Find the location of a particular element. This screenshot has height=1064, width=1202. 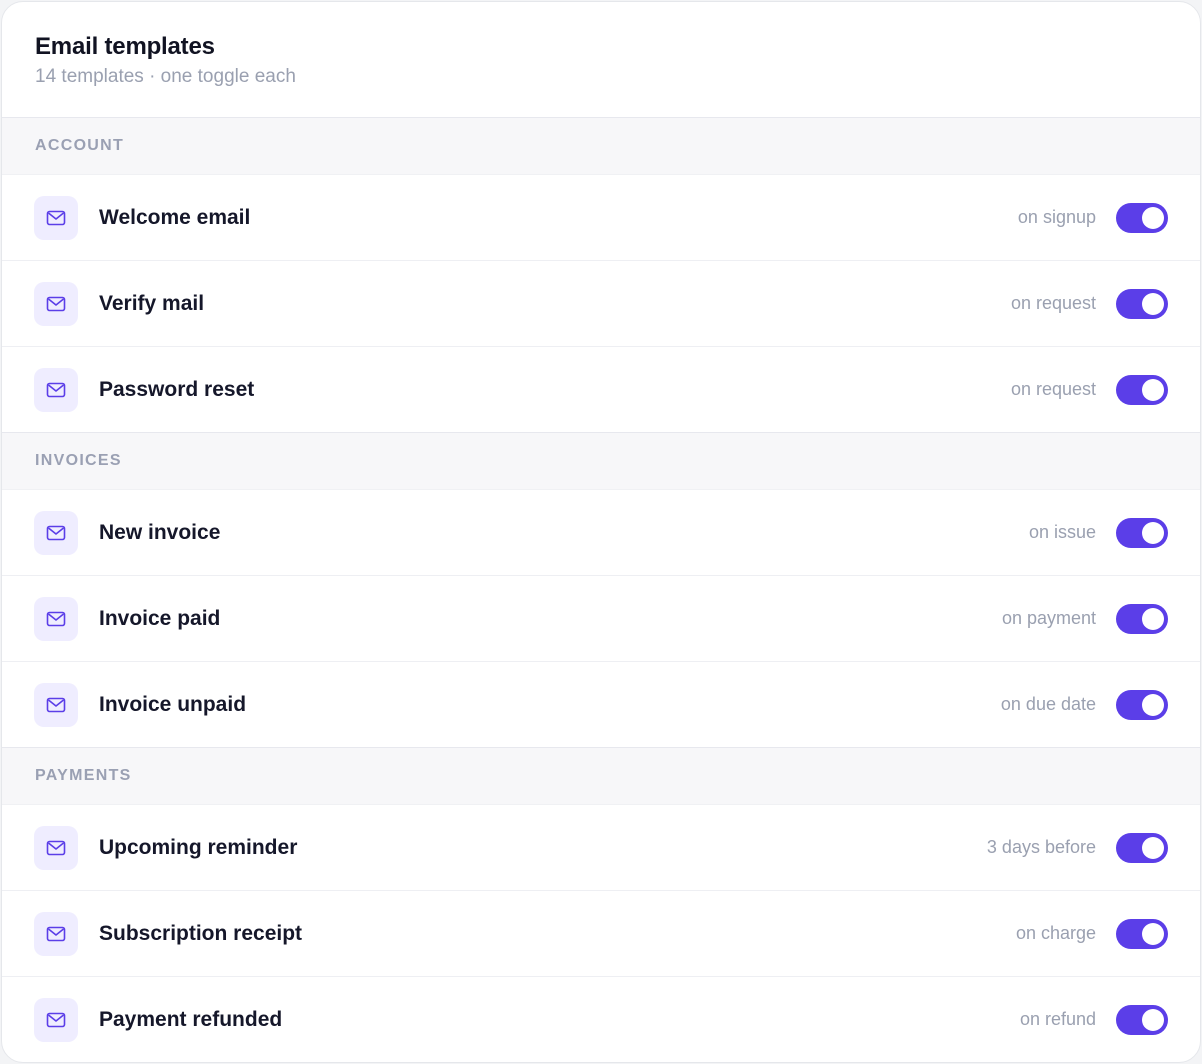

template-row: Welcome email on signup is located at coordinates (601, 218).